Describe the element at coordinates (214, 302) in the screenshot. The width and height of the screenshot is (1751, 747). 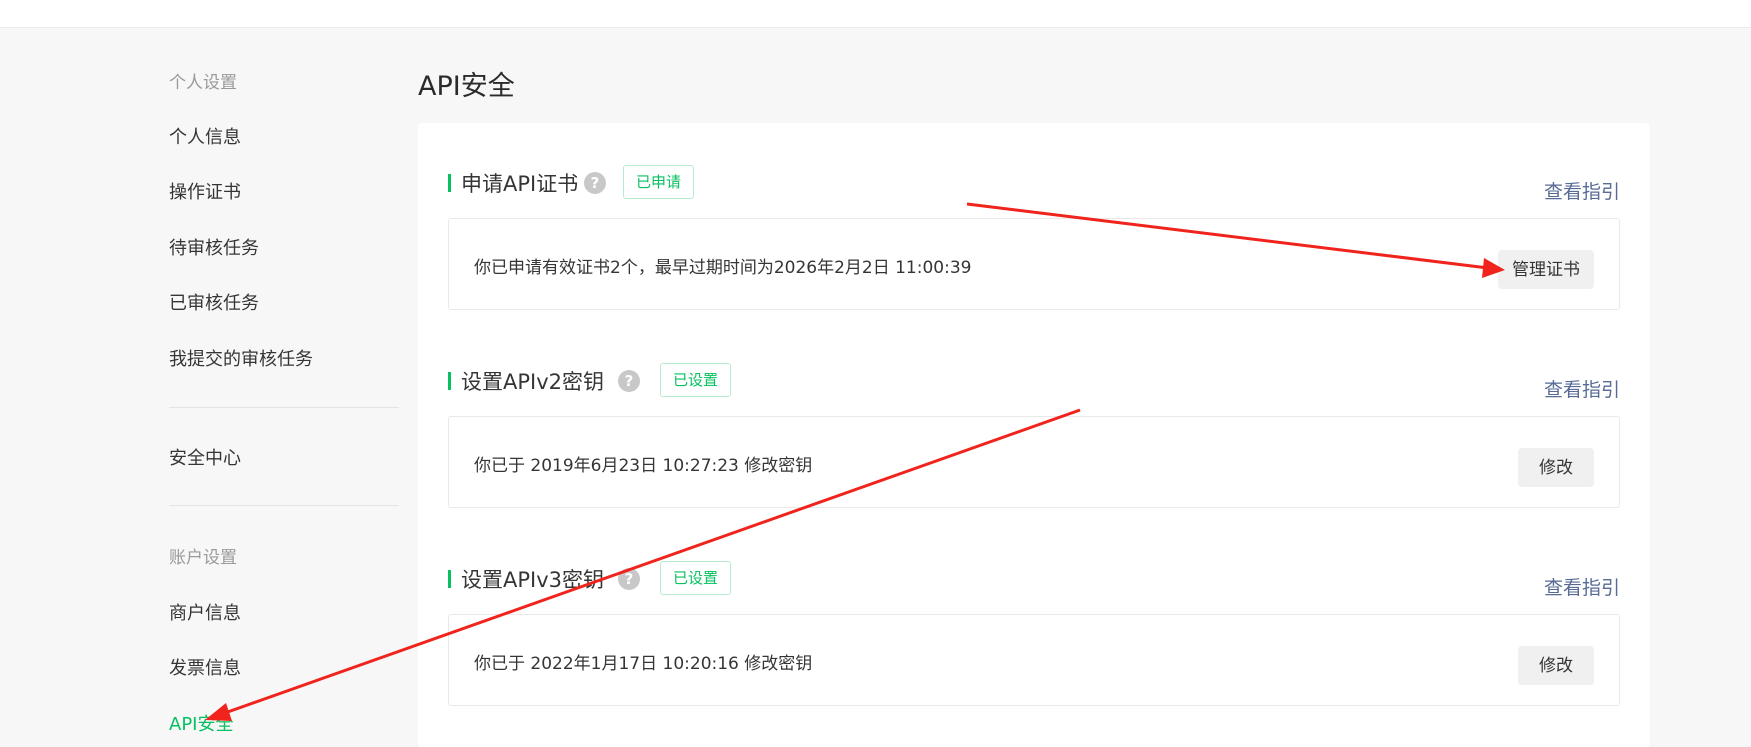
I see `sidebar-item-reviewed: 已审核任务` at that location.